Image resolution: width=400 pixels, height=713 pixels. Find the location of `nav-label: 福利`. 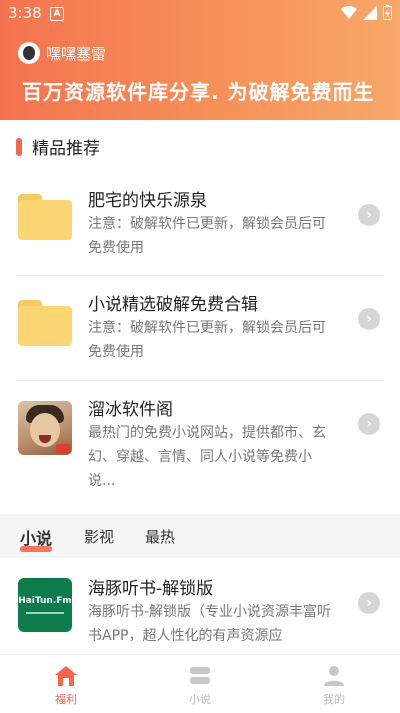

nav-label: 福利 is located at coordinates (66, 699).